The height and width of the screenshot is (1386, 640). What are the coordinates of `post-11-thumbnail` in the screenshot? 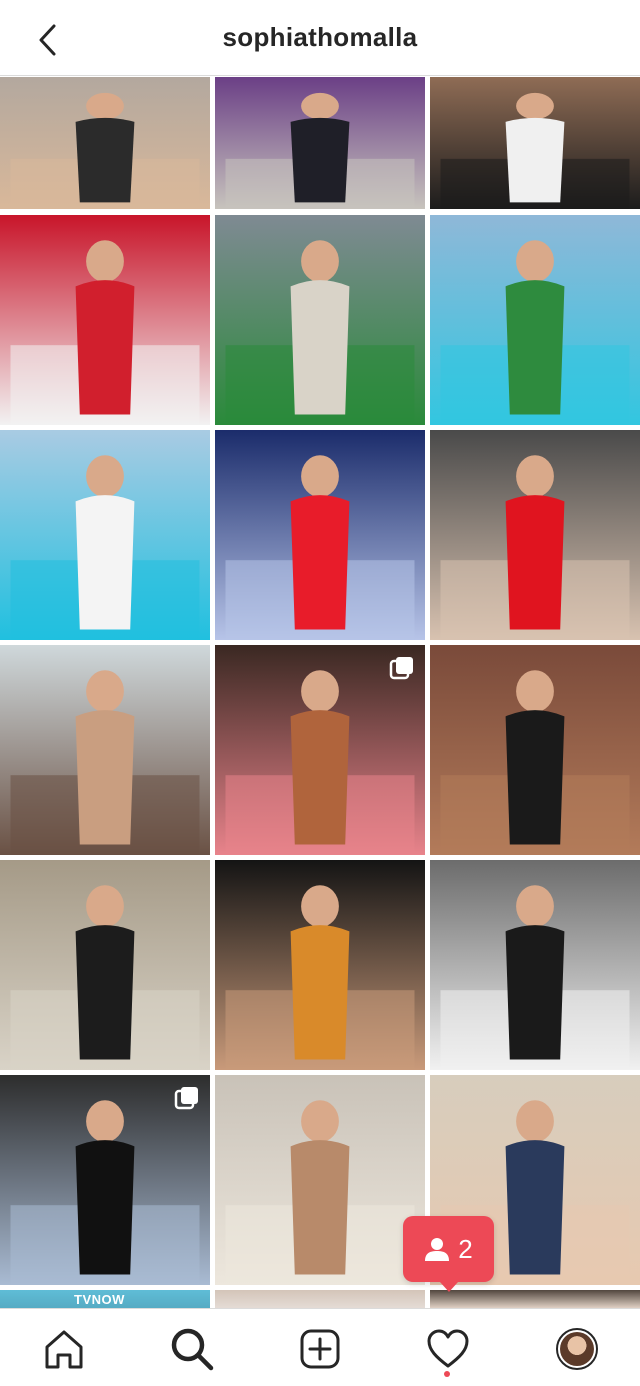 It's located at (320, 750).